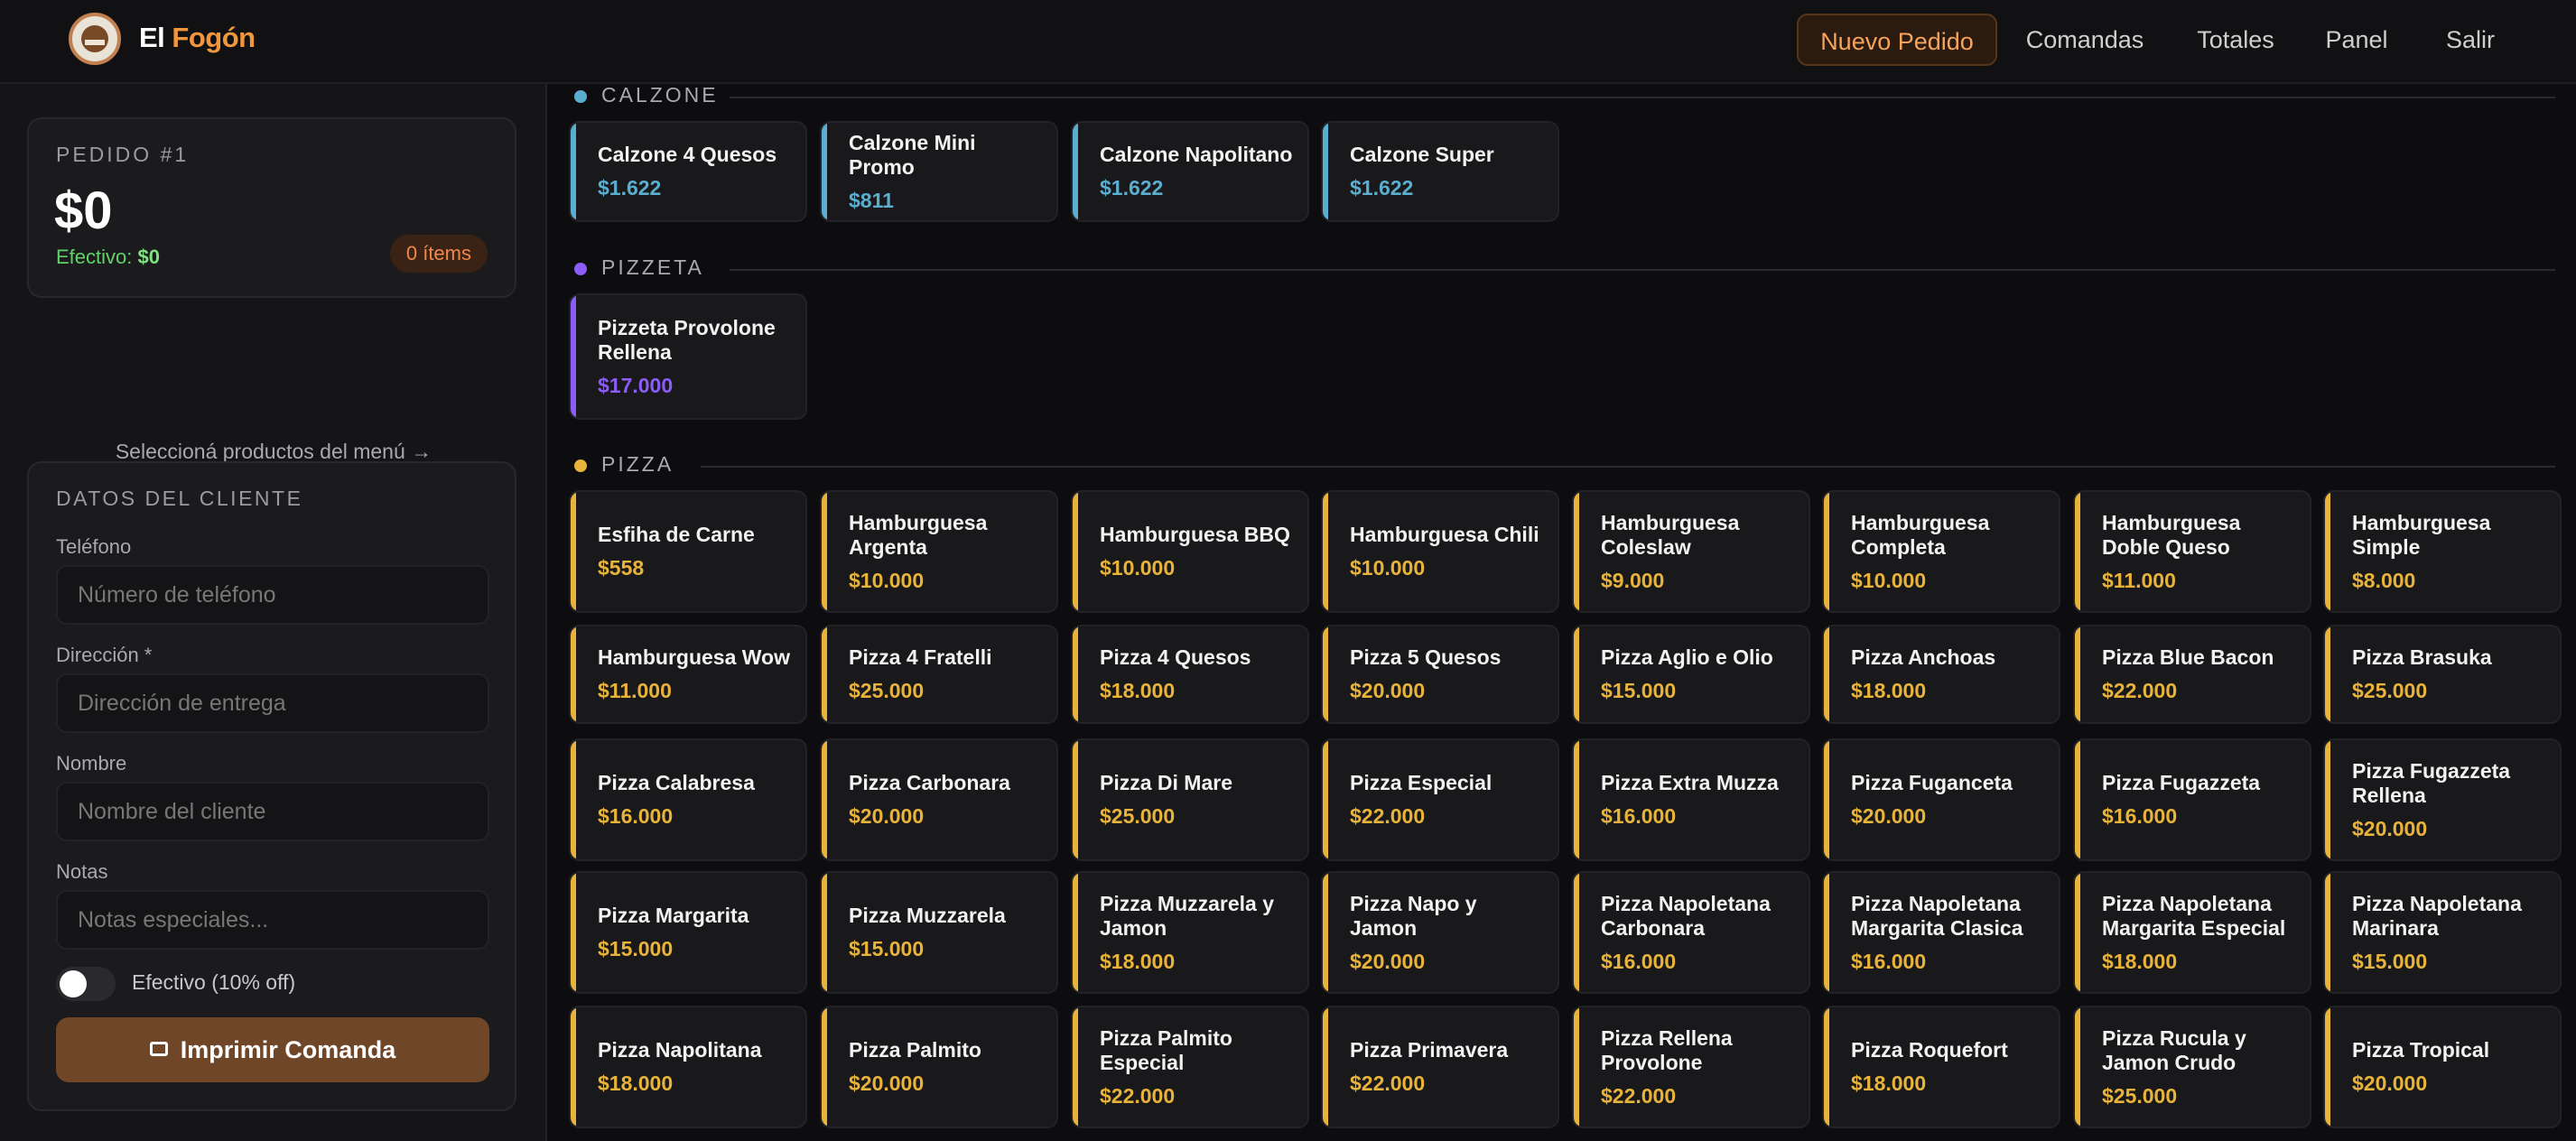  I want to click on product-card: Pizza Aglio e Olio $15.000, so click(1691, 674).